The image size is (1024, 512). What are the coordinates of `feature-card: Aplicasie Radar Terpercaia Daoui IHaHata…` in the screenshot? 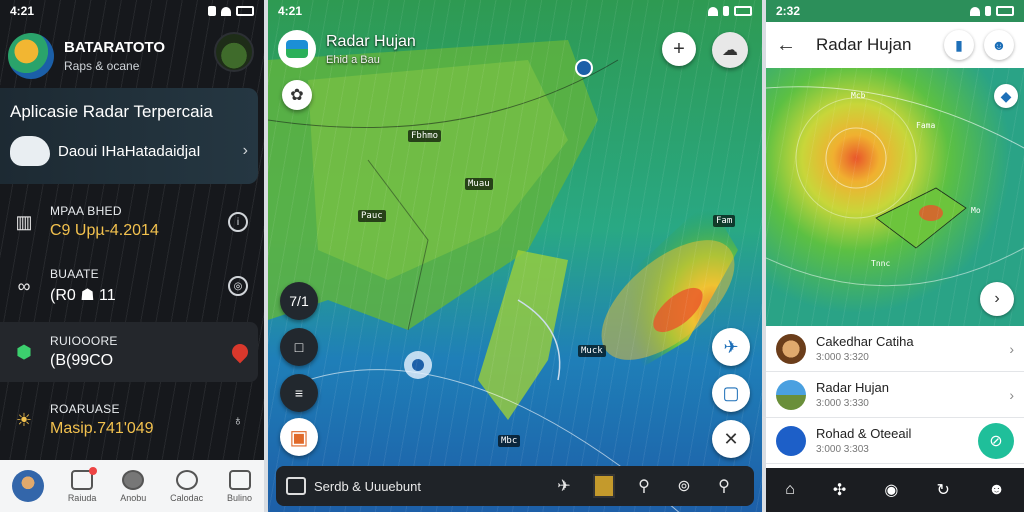 It's located at (129, 136).